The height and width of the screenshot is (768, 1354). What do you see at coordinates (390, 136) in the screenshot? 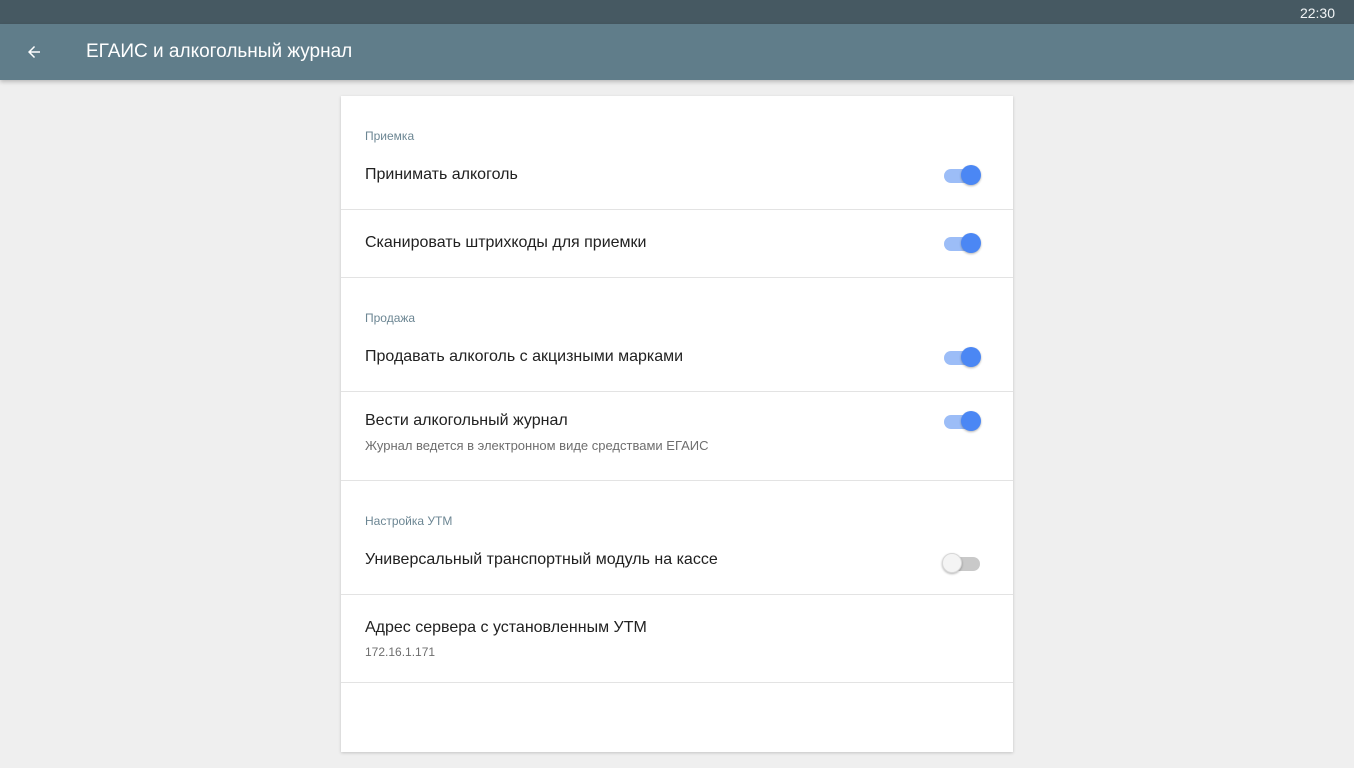
I see `section-header-receiving: Приемка` at bounding box center [390, 136].